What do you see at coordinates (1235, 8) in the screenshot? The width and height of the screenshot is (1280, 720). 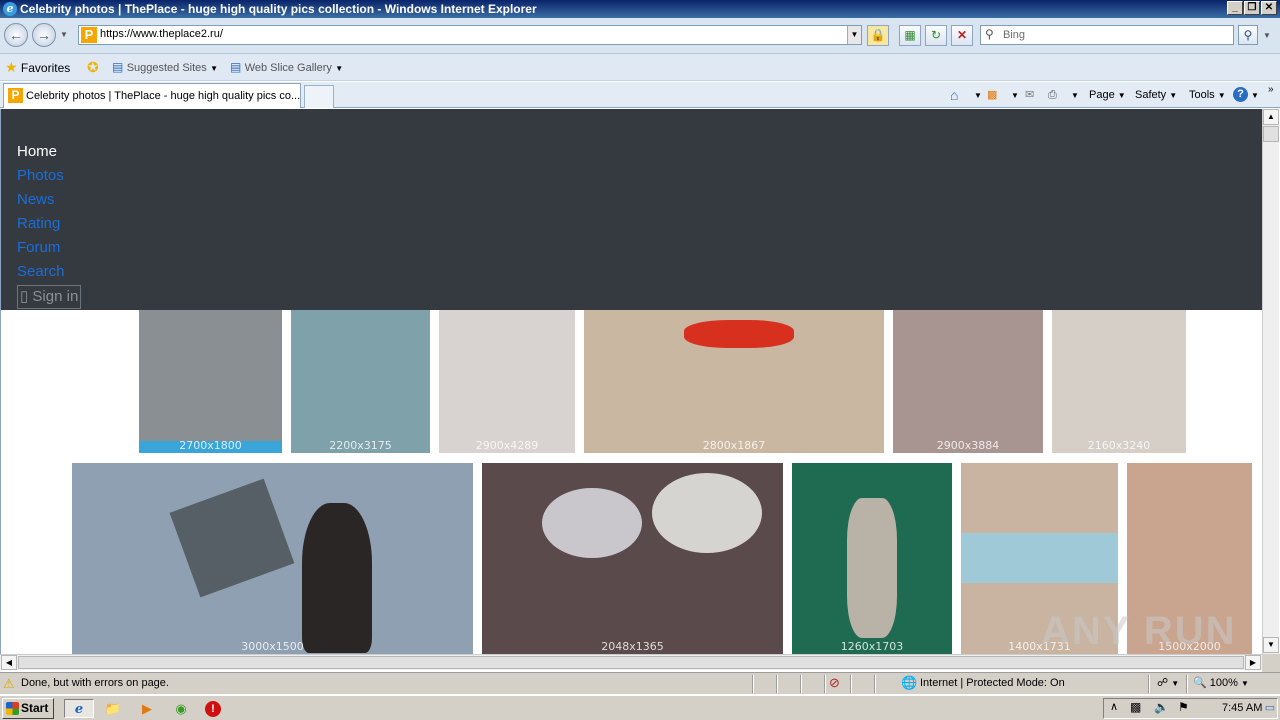 I see `minimize-button: _` at bounding box center [1235, 8].